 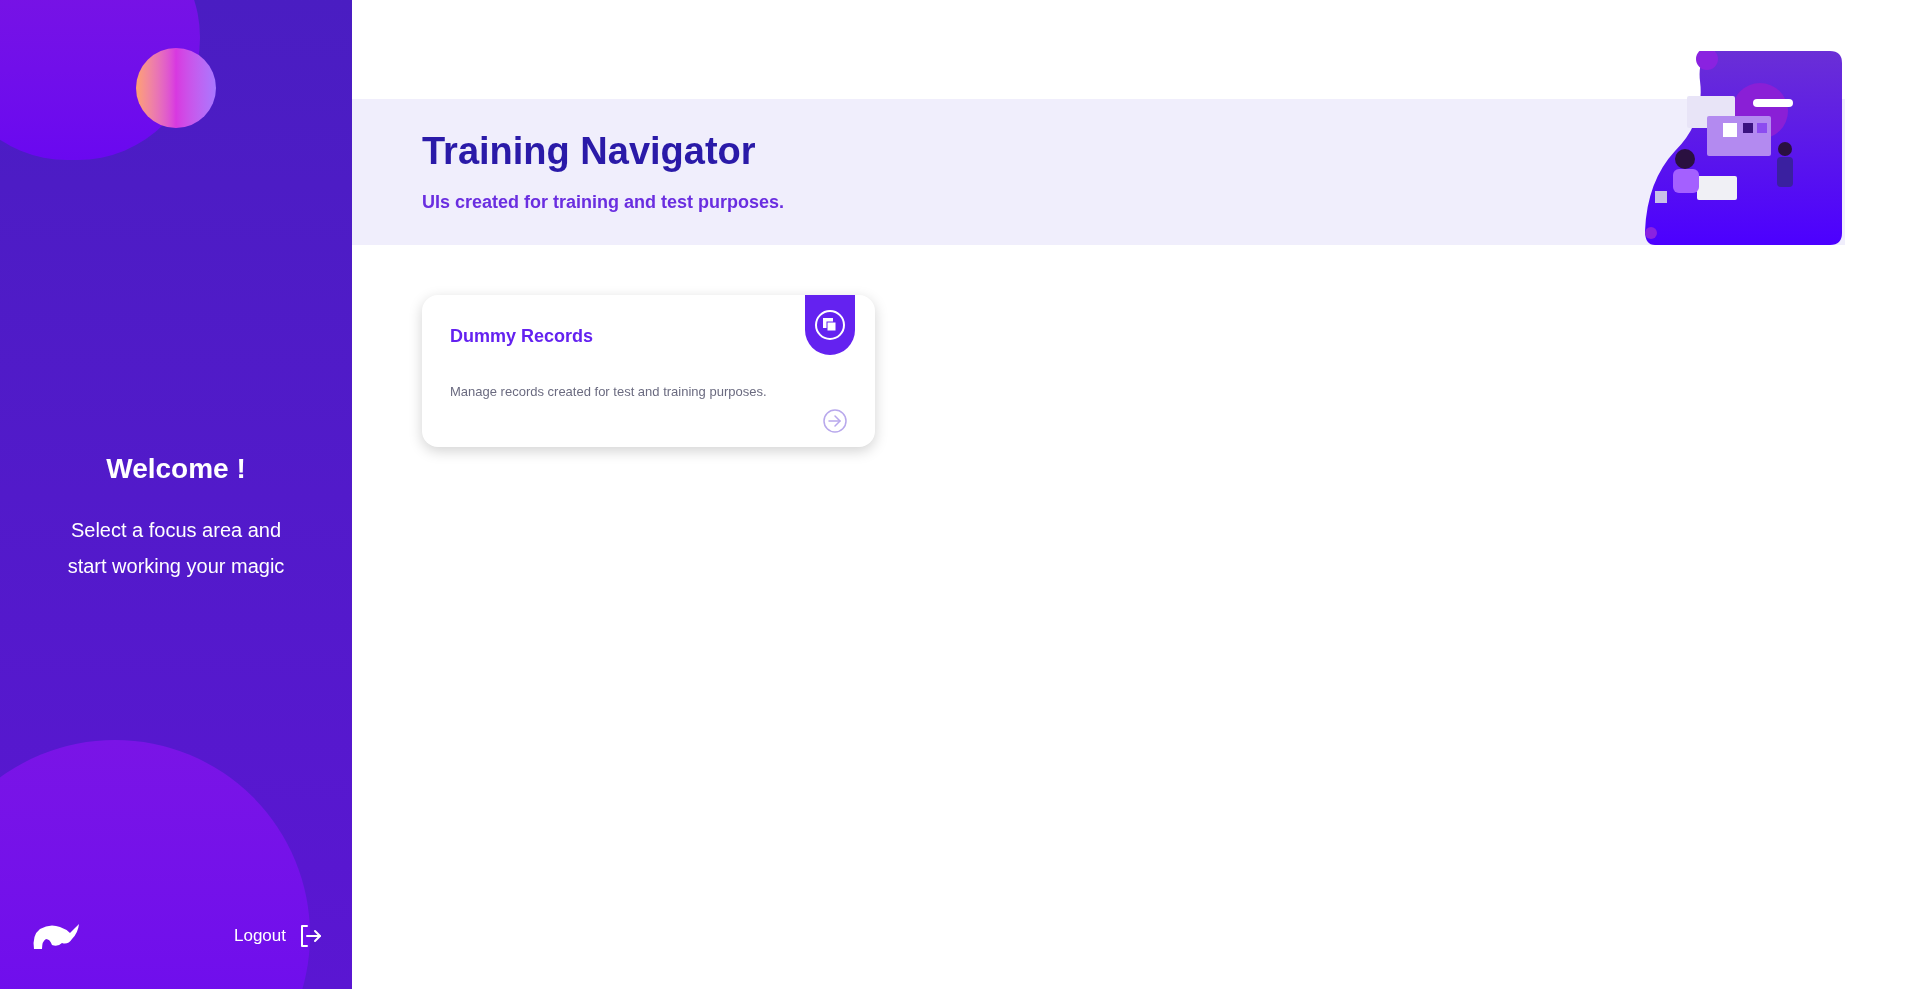 What do you see at coordinates (310, 936) in the screenshot?
I see `logout-icon` at bounding box center [310, 936].